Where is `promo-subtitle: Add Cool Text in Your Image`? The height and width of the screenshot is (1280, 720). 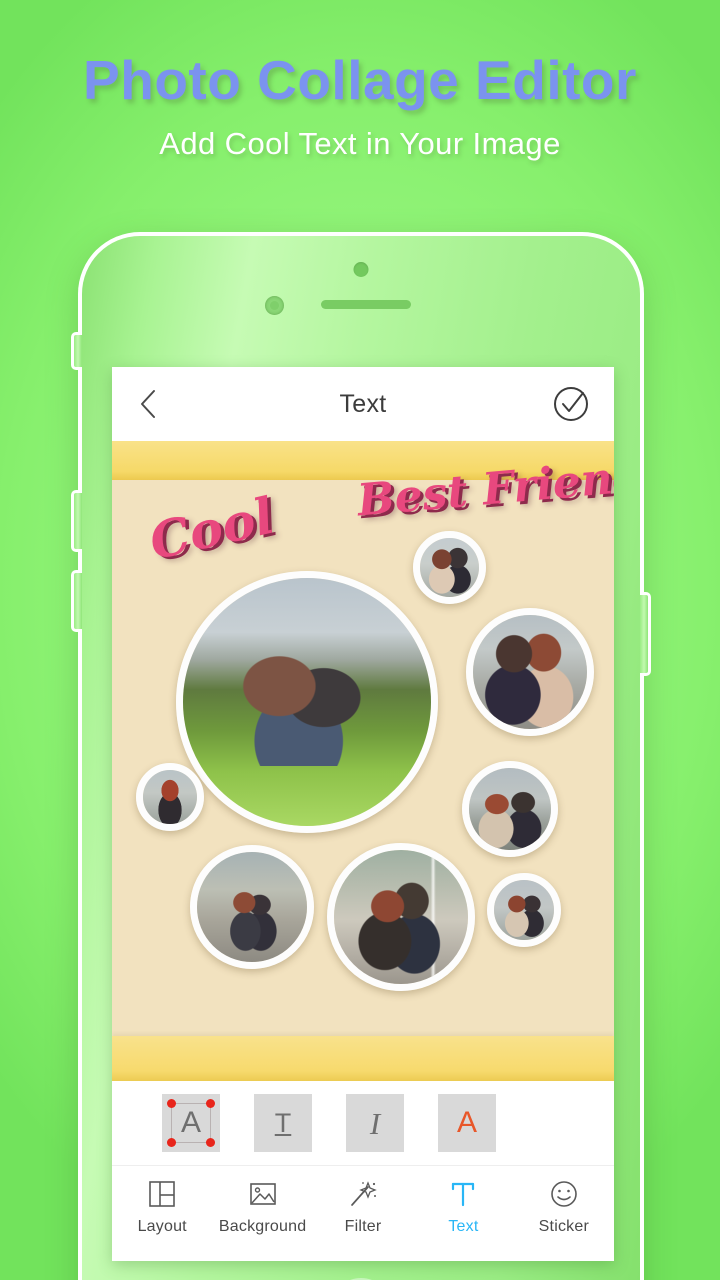
promo-subtitle: Add Cool Text in Your Image is located at coordinates (360, 143).